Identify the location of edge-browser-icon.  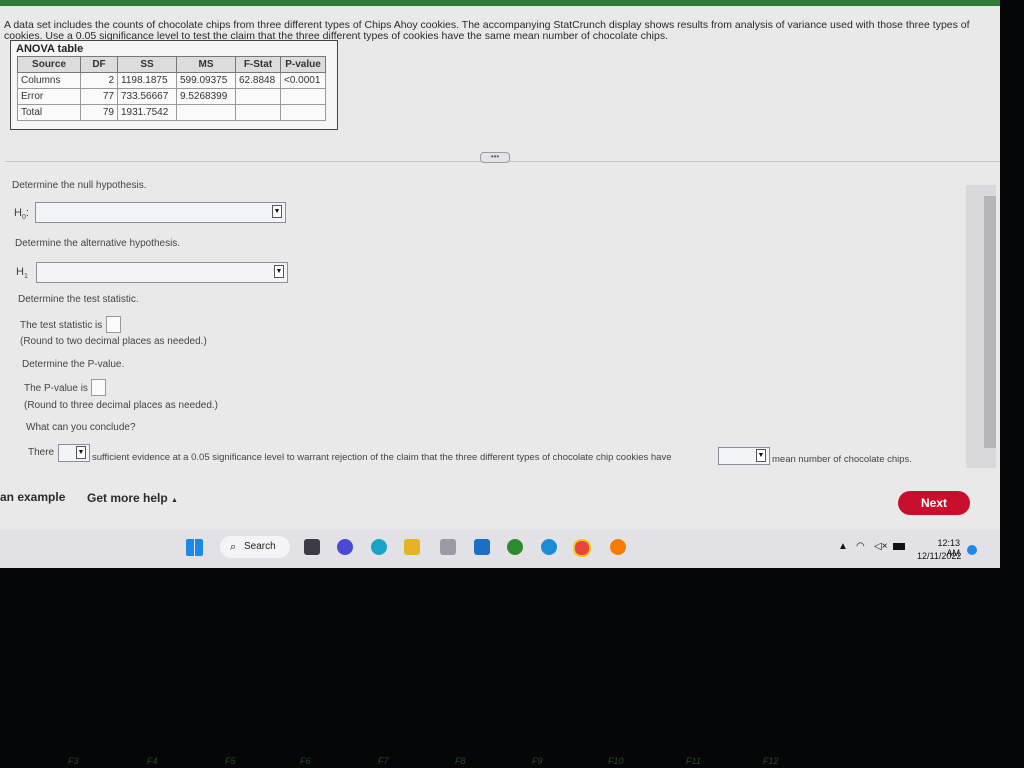
(379, 547).